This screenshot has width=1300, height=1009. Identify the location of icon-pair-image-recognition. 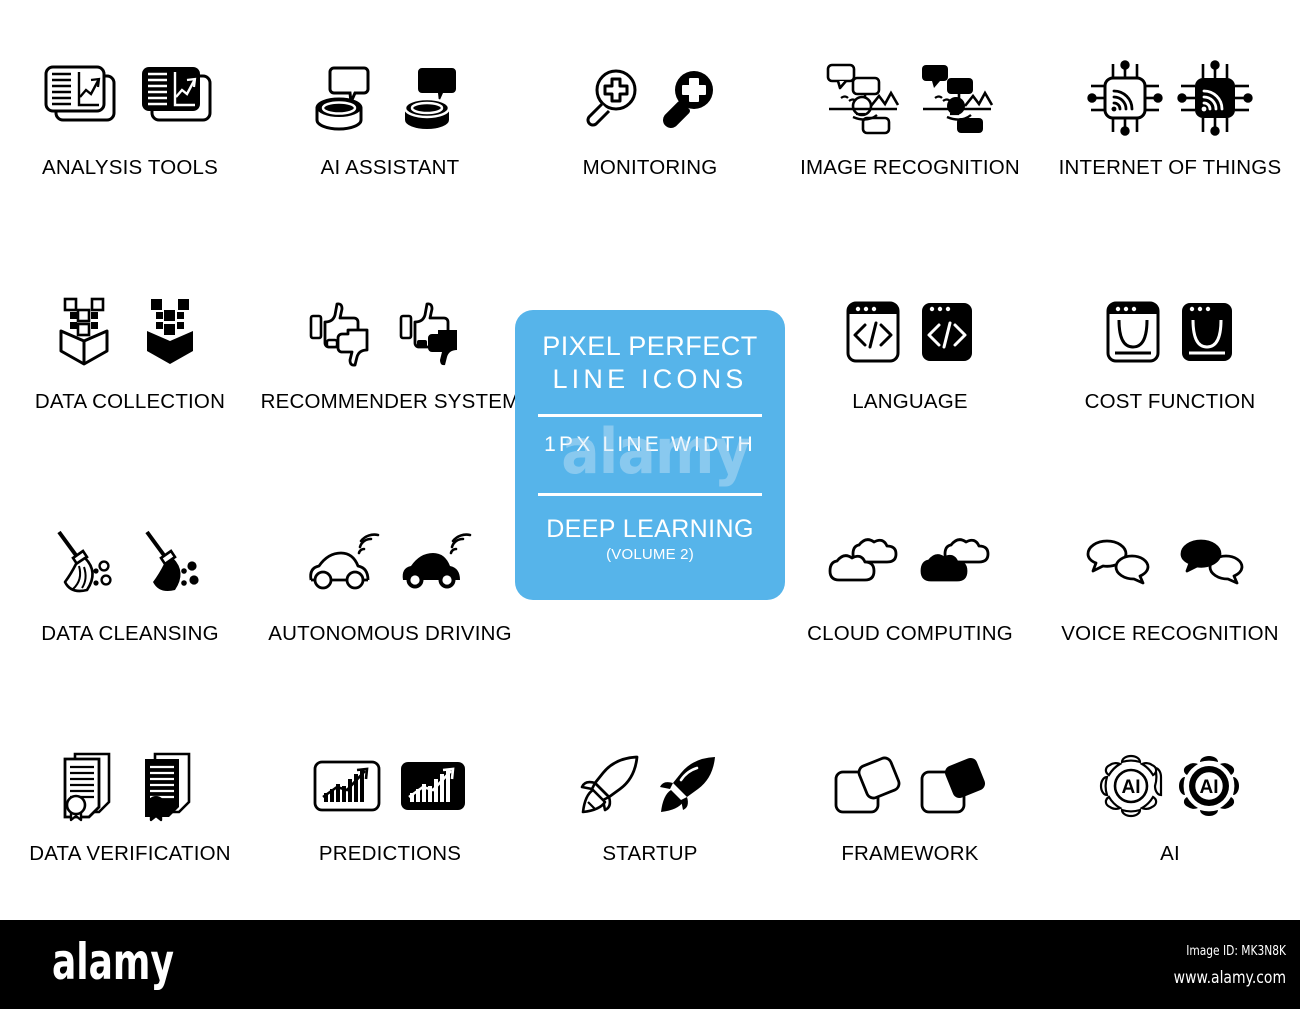
(910, 98).